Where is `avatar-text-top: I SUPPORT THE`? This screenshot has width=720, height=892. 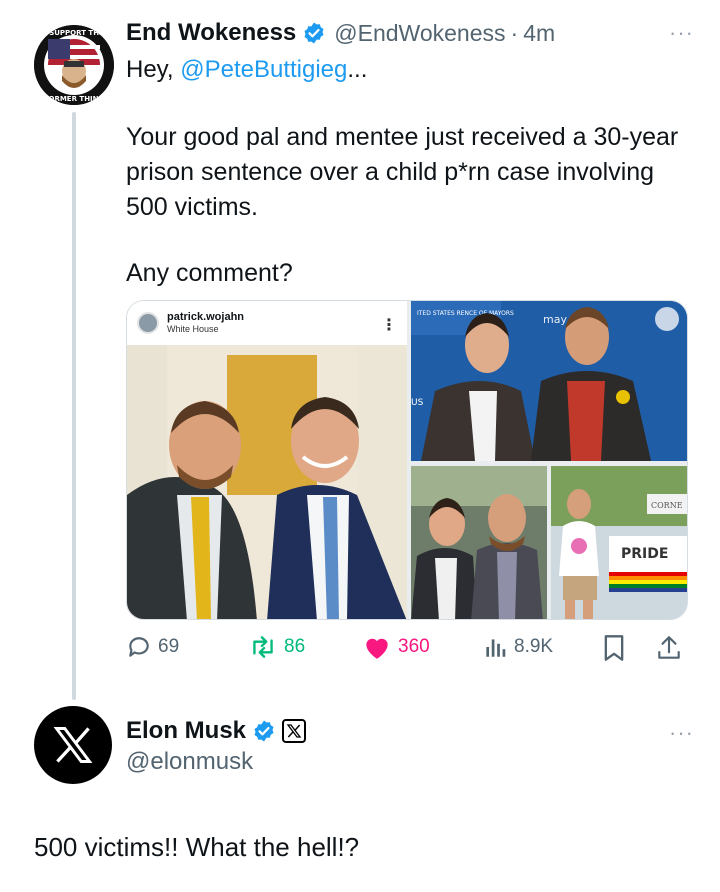
avatar-text-top: I SUPPORT THE is located at coordinates (74, 33).